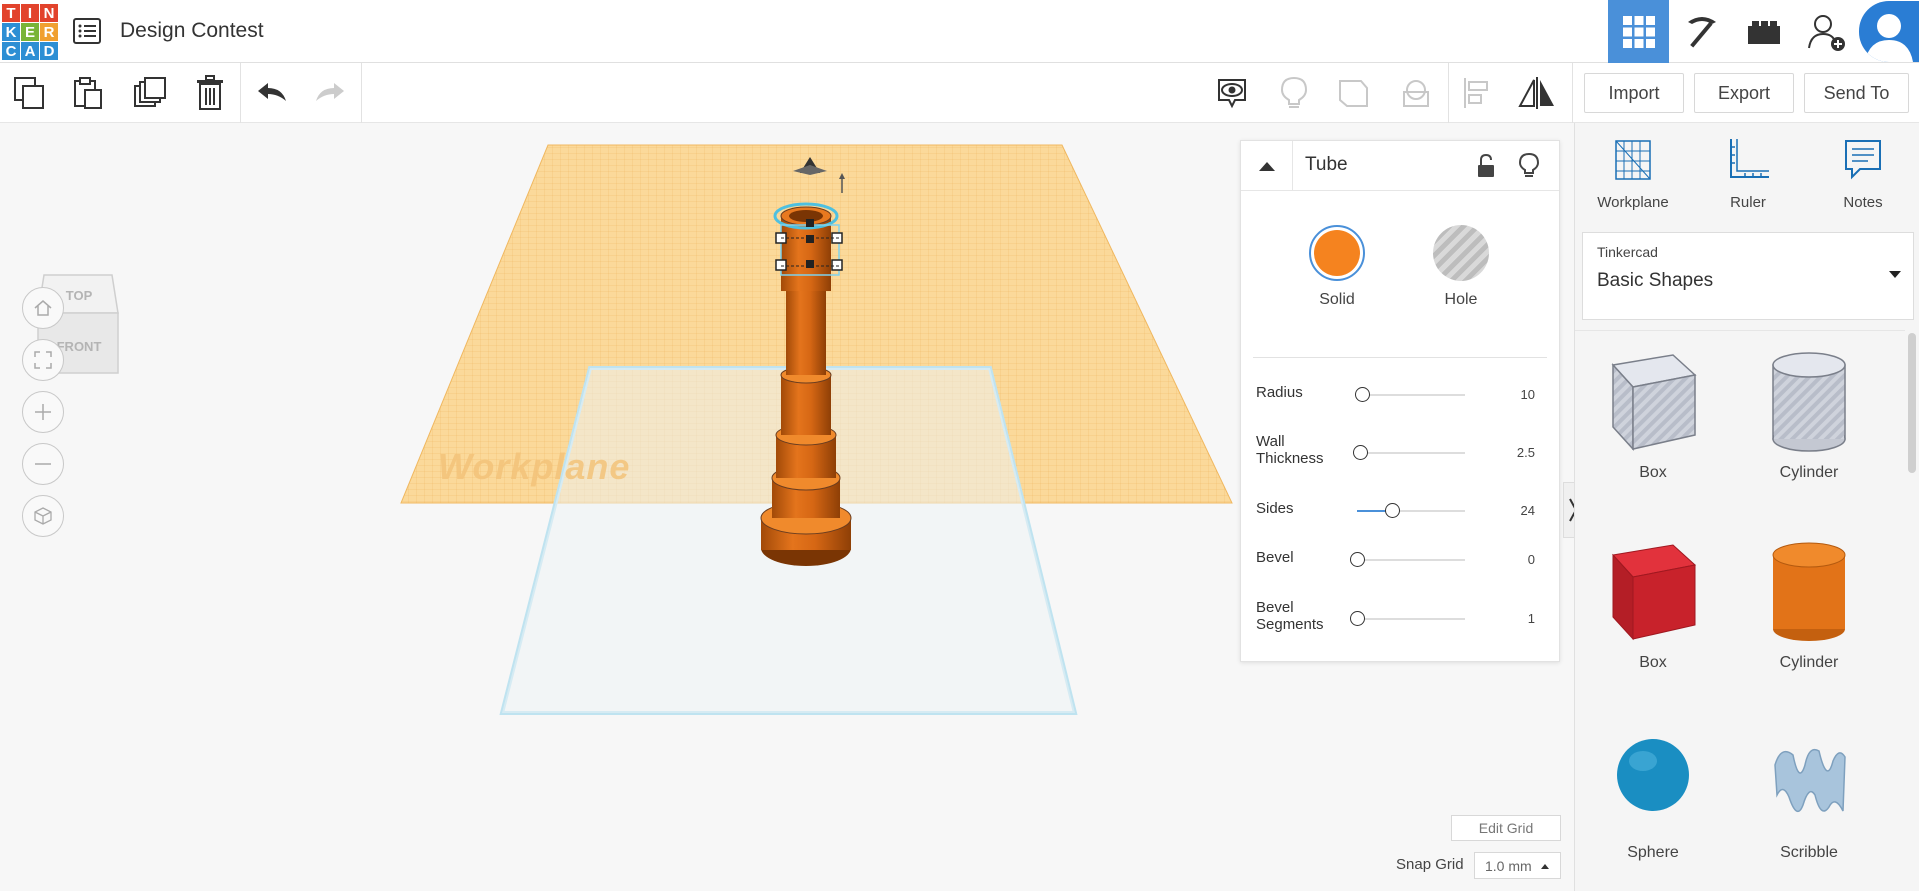 The height and width of the screenshot is (891, 1919). Describe the element at coordinates (1863, 202) in the screenshot. I see `notes-tool-label: Notes` at that location.